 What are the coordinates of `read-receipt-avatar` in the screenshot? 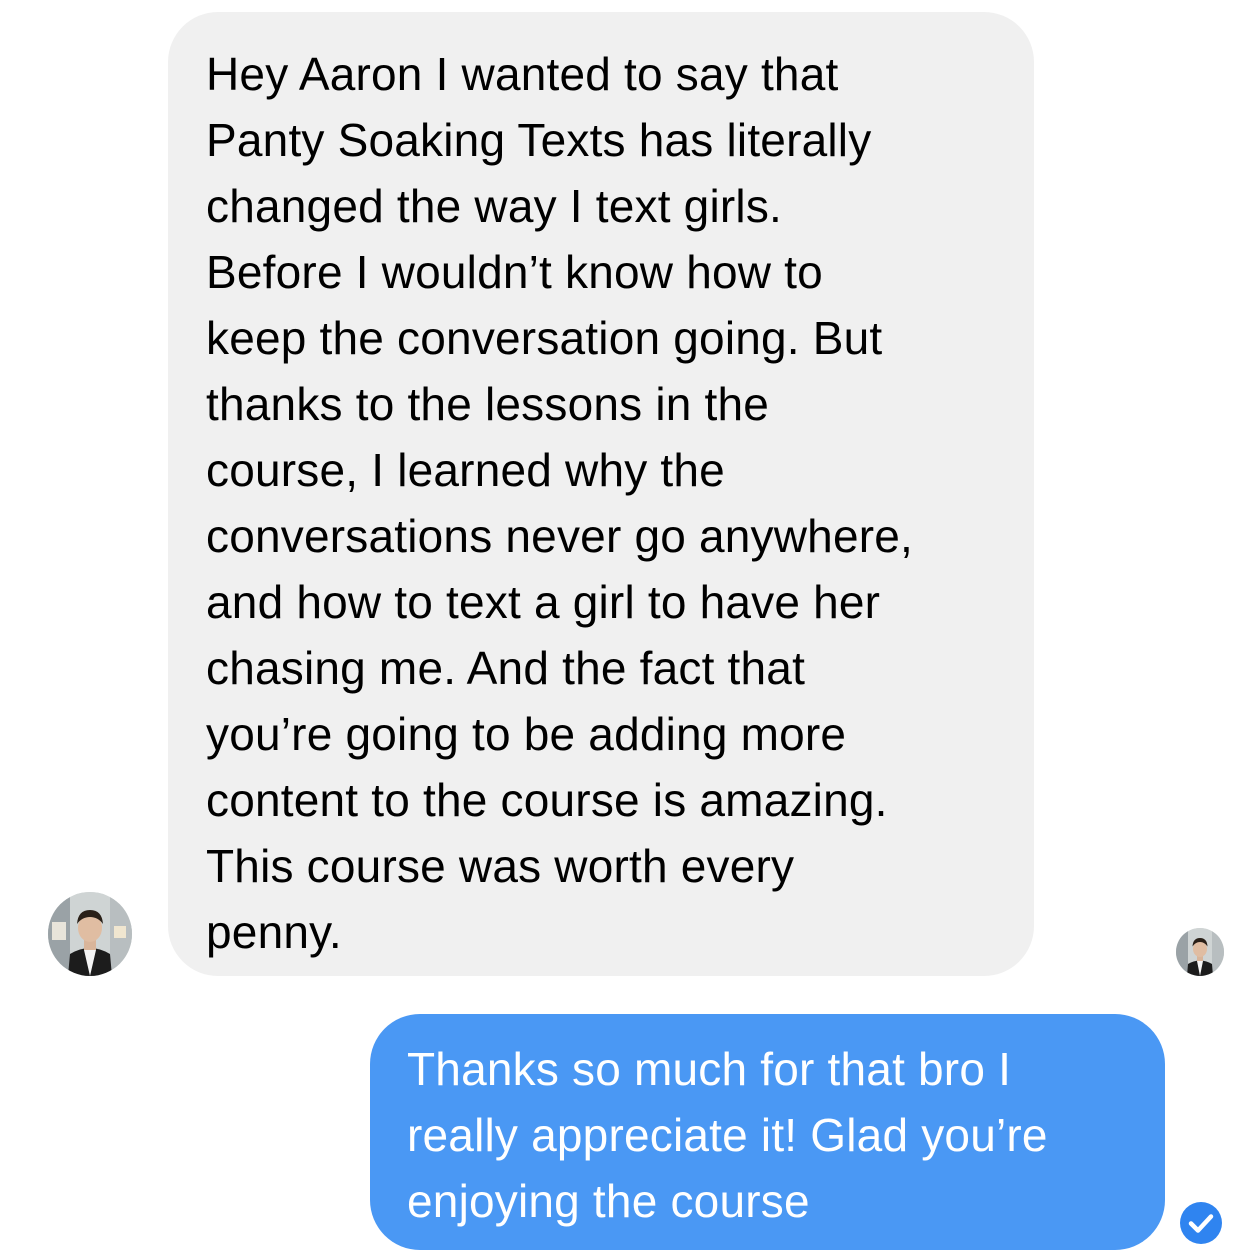 It's located at (1200, 952).